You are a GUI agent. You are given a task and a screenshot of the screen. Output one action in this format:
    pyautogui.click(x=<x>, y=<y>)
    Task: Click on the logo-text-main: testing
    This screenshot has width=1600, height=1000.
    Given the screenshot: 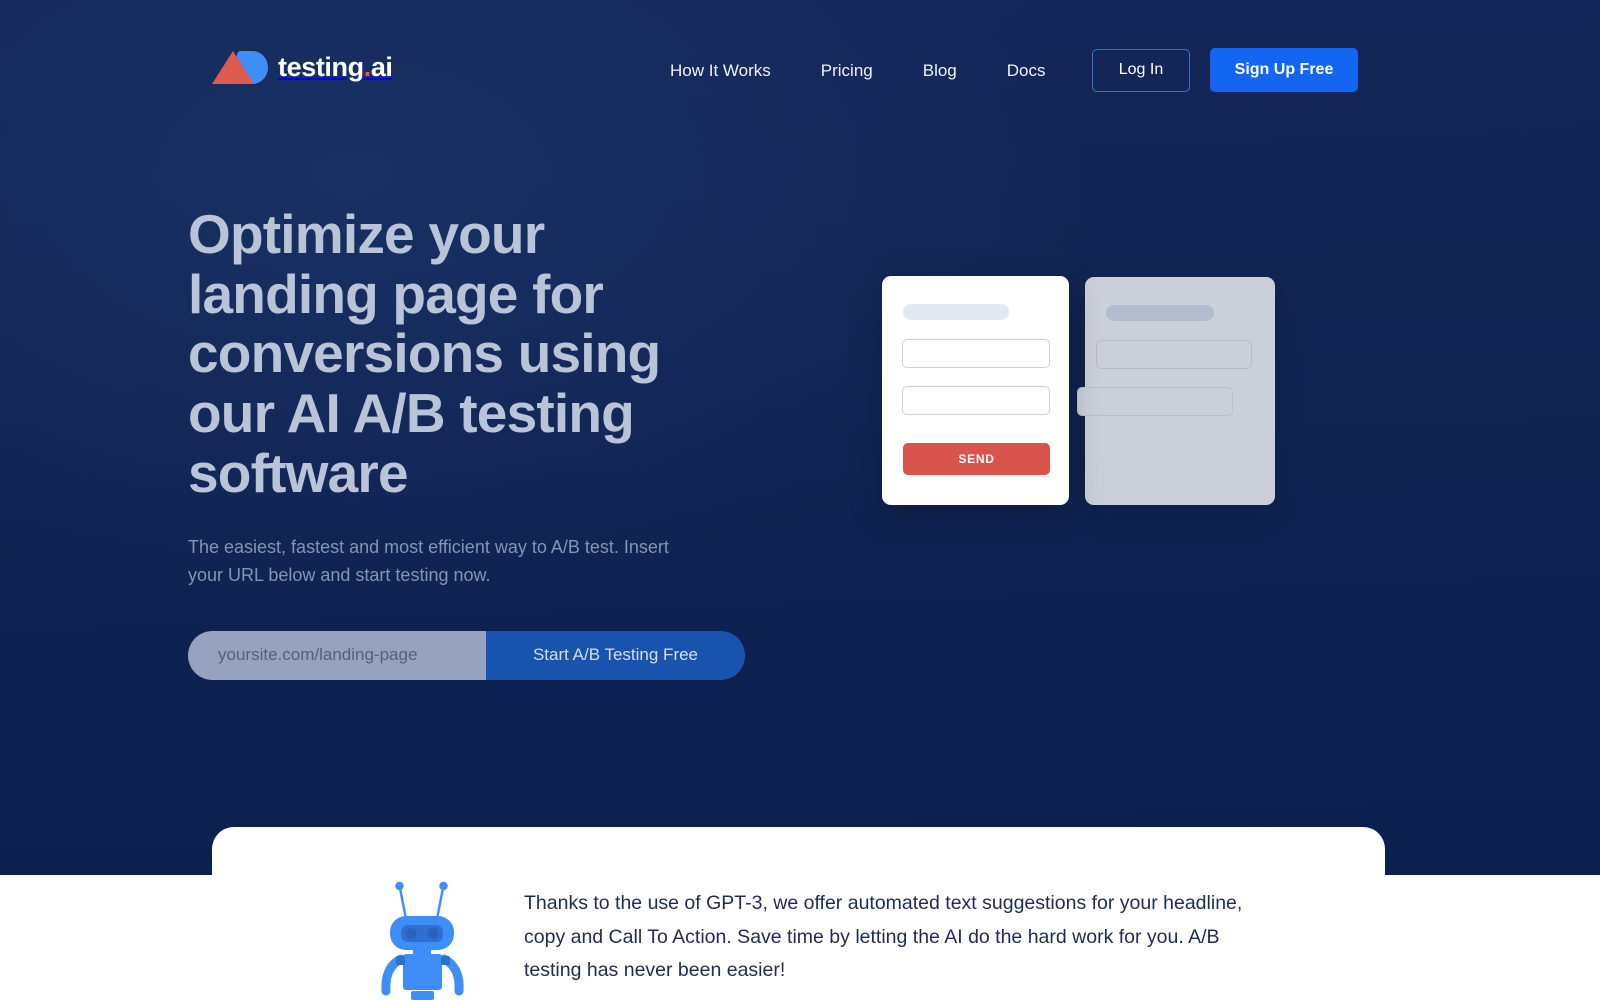 What is the action you would take?
    pyautogui.click(x=321, y=66)
    